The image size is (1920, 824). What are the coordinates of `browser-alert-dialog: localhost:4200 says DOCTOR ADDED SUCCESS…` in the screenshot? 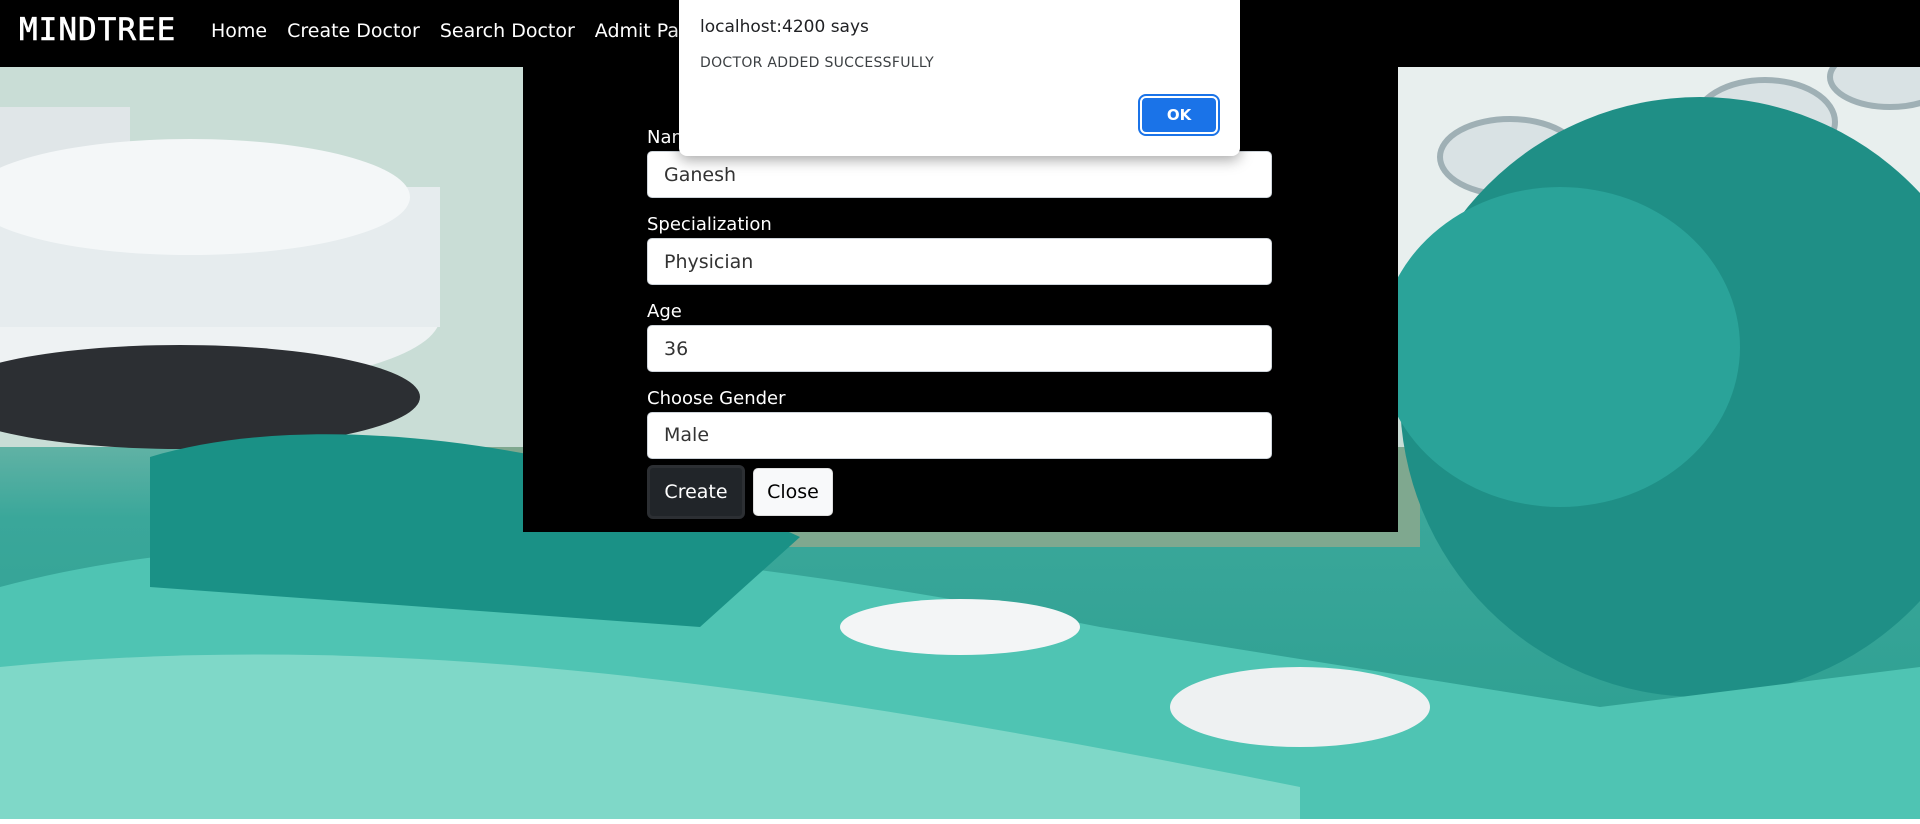 It's located at (959, 78).